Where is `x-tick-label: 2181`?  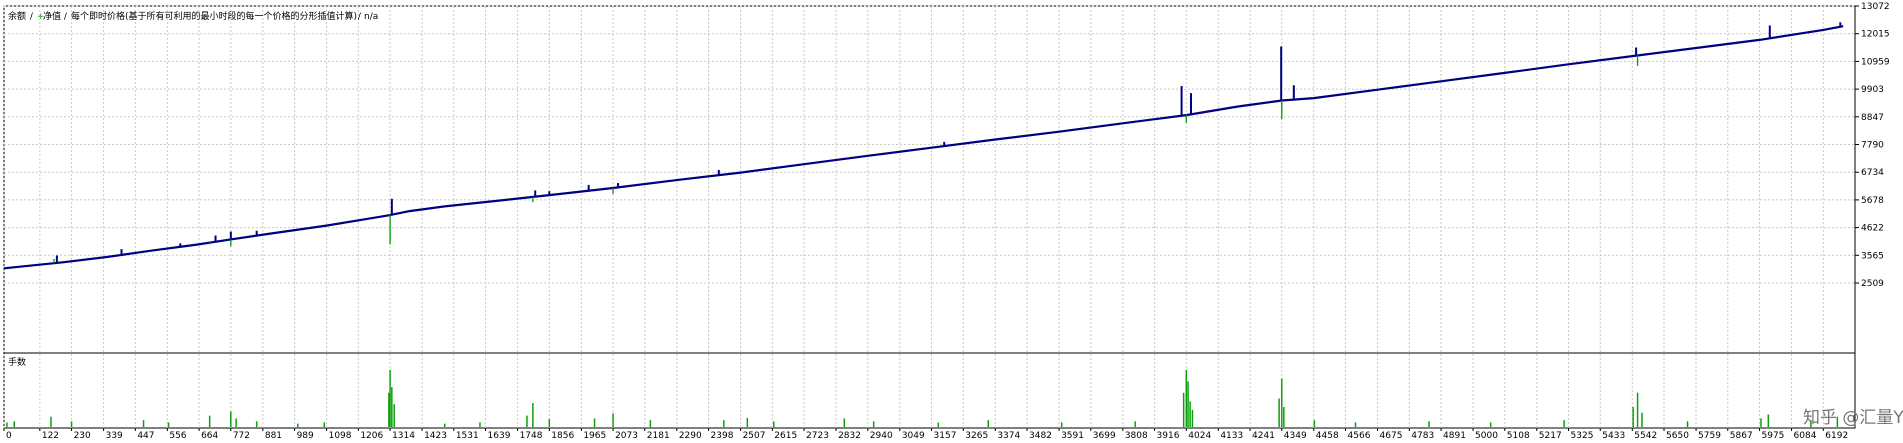 x-tick-label: 2181 is located at coordinates (658, 435).